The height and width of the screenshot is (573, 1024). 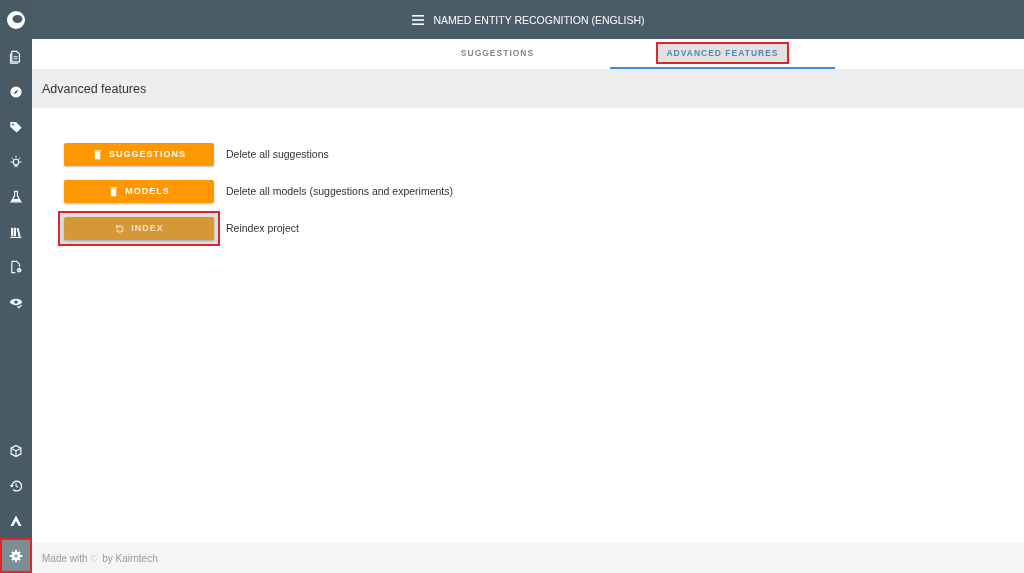 What do you see at coordinates (100, 558) in the screenshot?
I see `footer-text: Made with ♡ by Kairntech` at bounding box center [100, 558].